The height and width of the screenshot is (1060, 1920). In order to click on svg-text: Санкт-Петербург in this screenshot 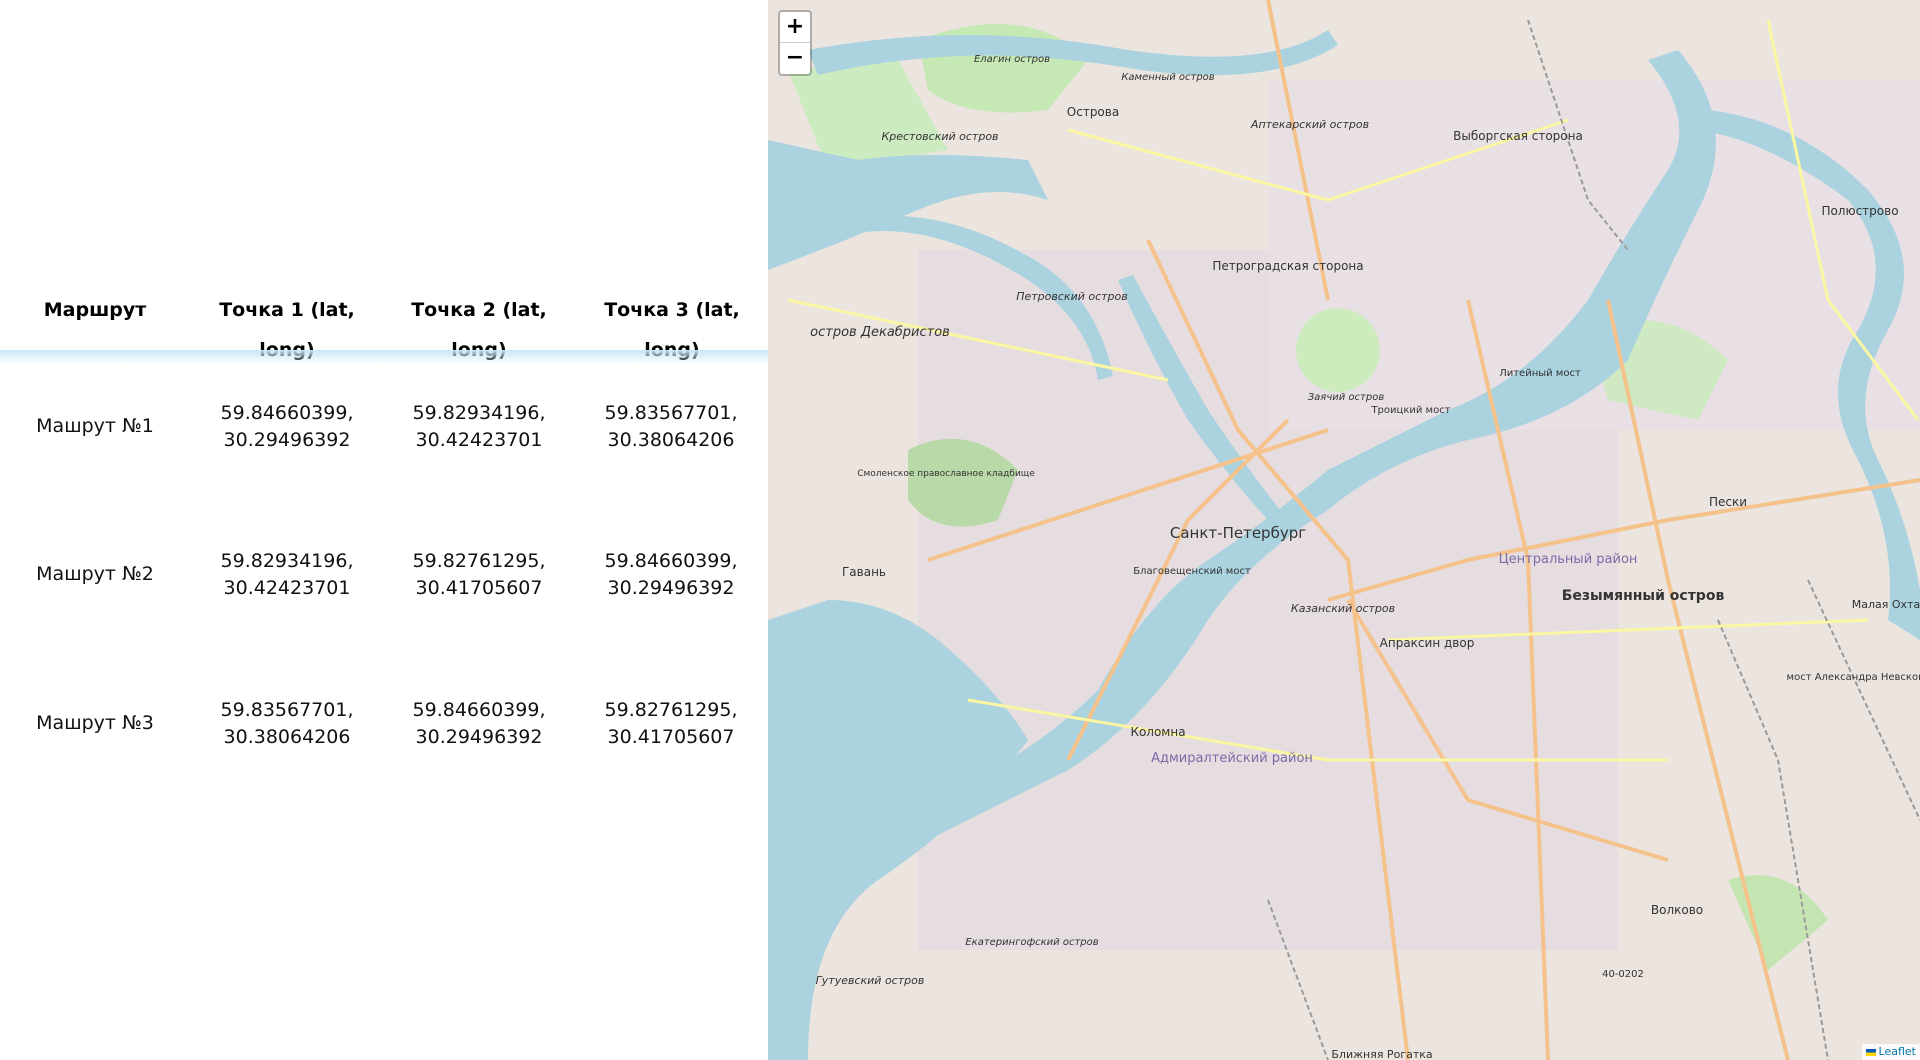, I will do `click(1238, 533)`.